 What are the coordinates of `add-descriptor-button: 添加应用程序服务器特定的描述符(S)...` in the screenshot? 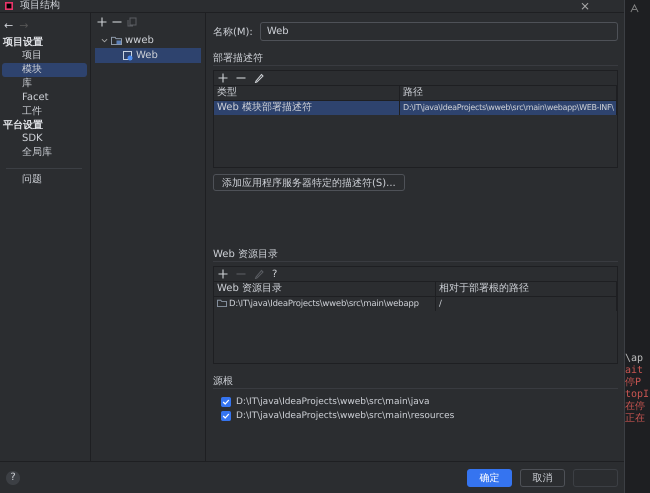 It's located at (309, 182).